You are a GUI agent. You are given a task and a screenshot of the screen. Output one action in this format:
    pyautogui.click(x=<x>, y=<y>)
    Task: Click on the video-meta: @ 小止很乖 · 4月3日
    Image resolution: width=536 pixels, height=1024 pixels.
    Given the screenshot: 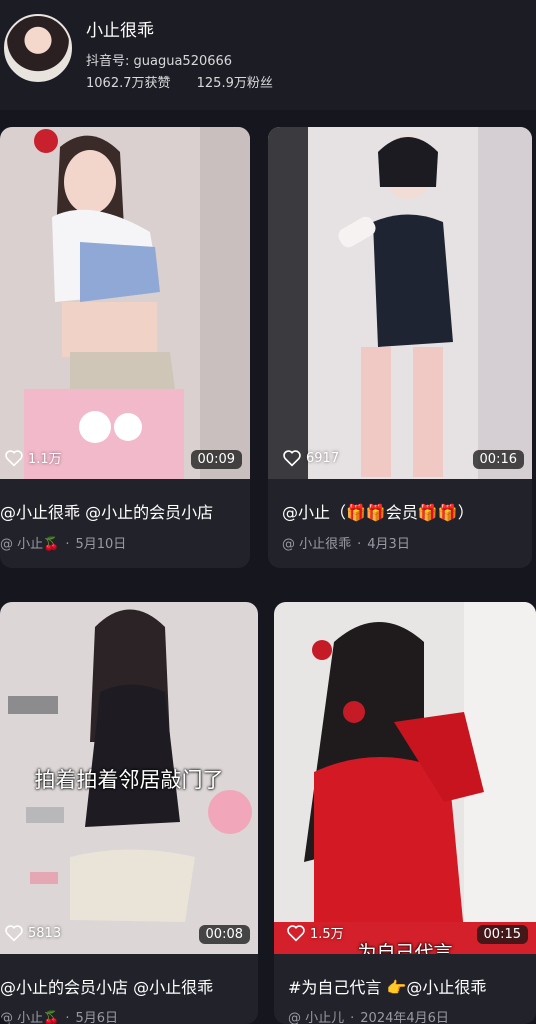 What is the action you would take?
    pyautogui.click(x=346, y=544)
    